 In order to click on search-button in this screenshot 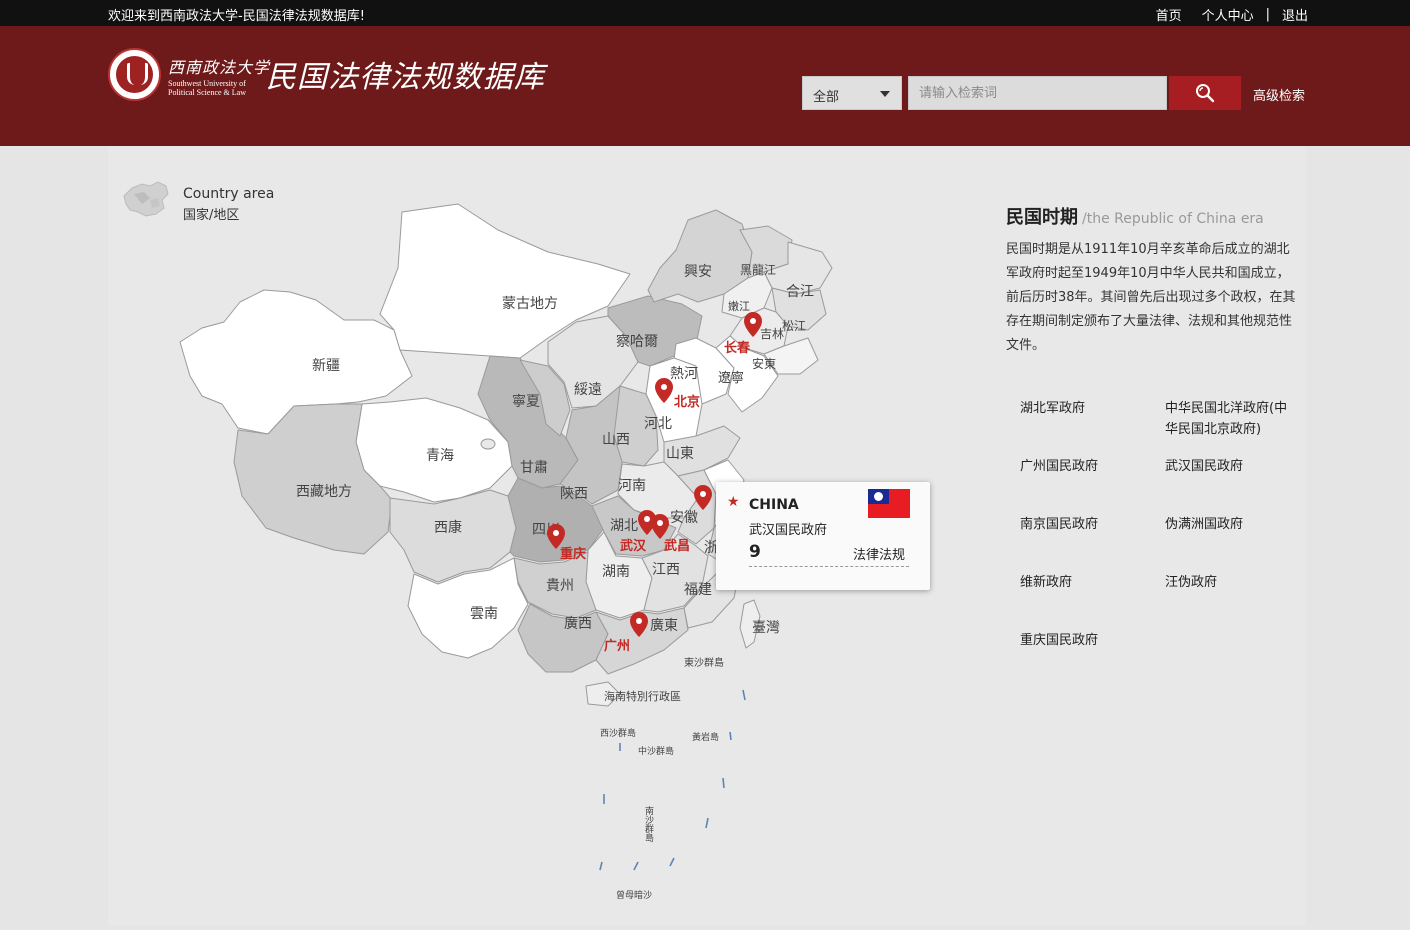, I will do `click(1205, 93)`.